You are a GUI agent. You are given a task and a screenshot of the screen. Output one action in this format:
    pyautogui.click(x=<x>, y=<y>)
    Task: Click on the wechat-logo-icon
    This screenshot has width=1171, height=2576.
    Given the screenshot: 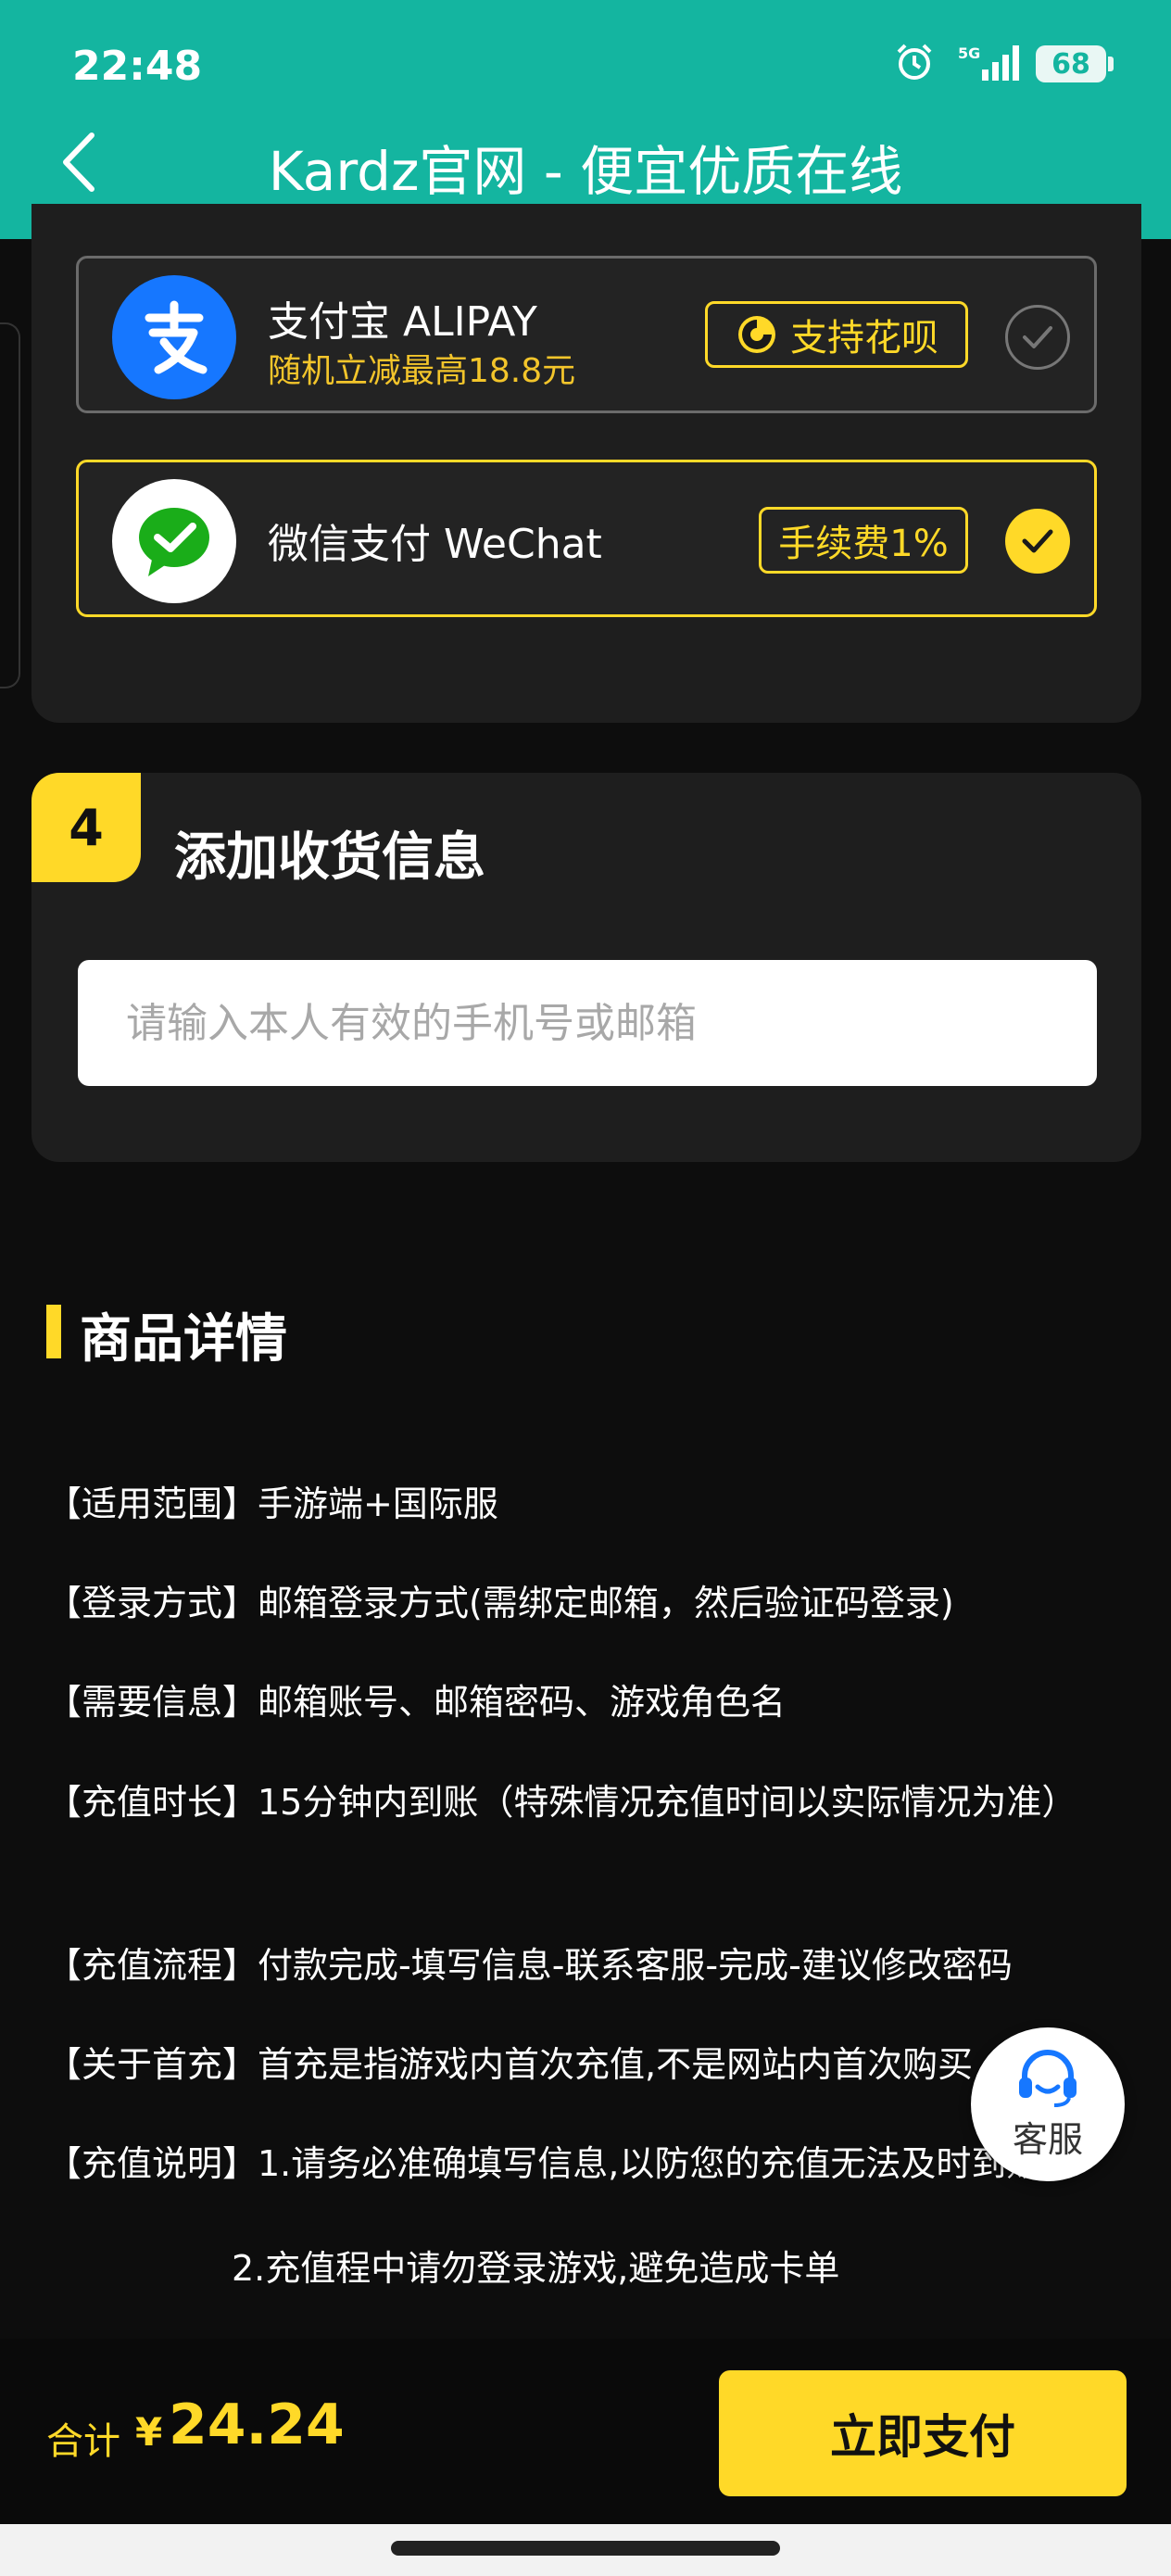 What is the action you would take?
    pyautogui.click(x=174, y=541)
    